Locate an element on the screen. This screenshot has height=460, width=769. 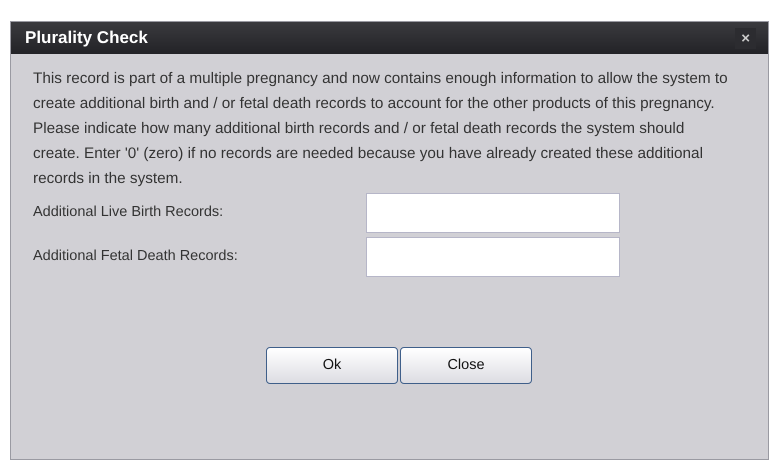
field-label: Additional Live Birth Records: is located at coordinates (128, 212).